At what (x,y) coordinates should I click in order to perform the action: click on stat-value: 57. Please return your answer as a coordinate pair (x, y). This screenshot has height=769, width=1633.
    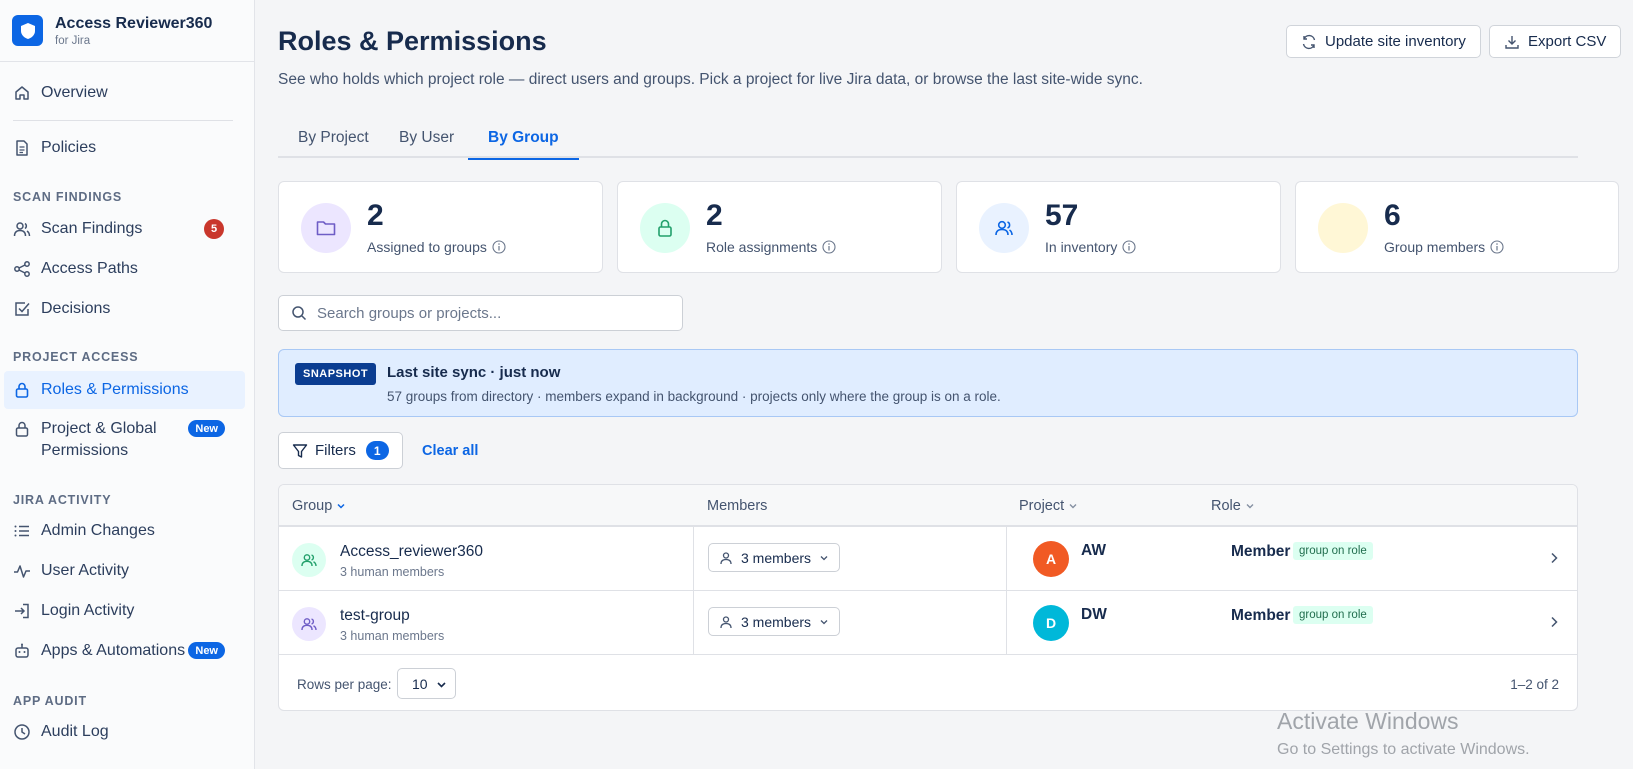
    Looking at the image, I should click on (1062, 215).